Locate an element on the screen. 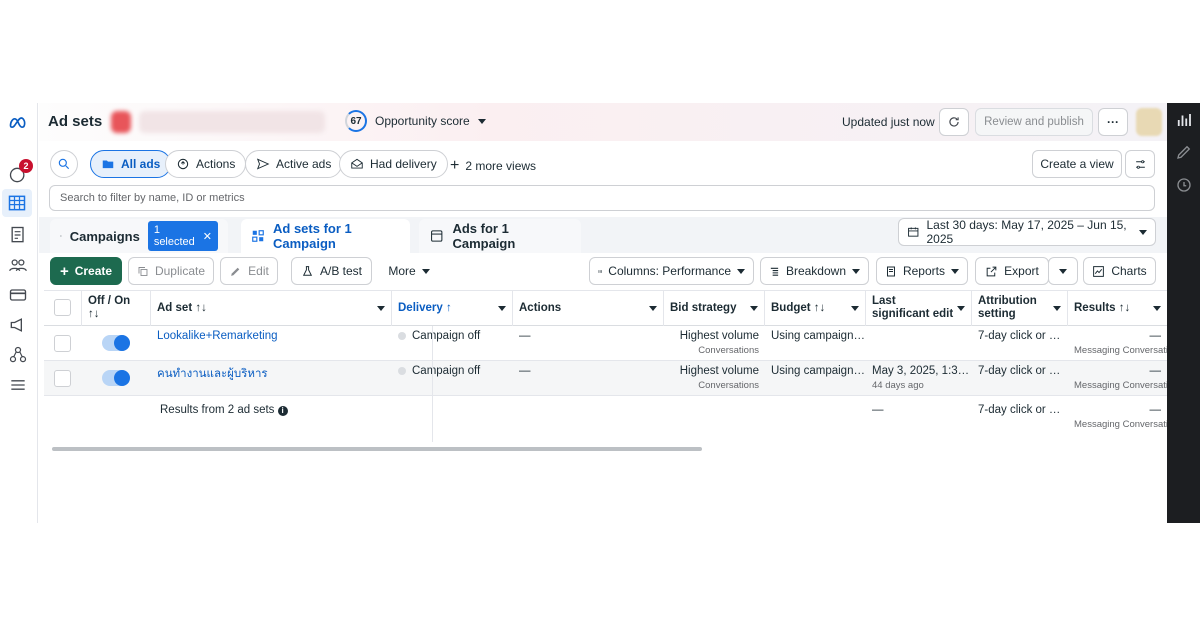  ad-icon is located at coordinates (437, 236).